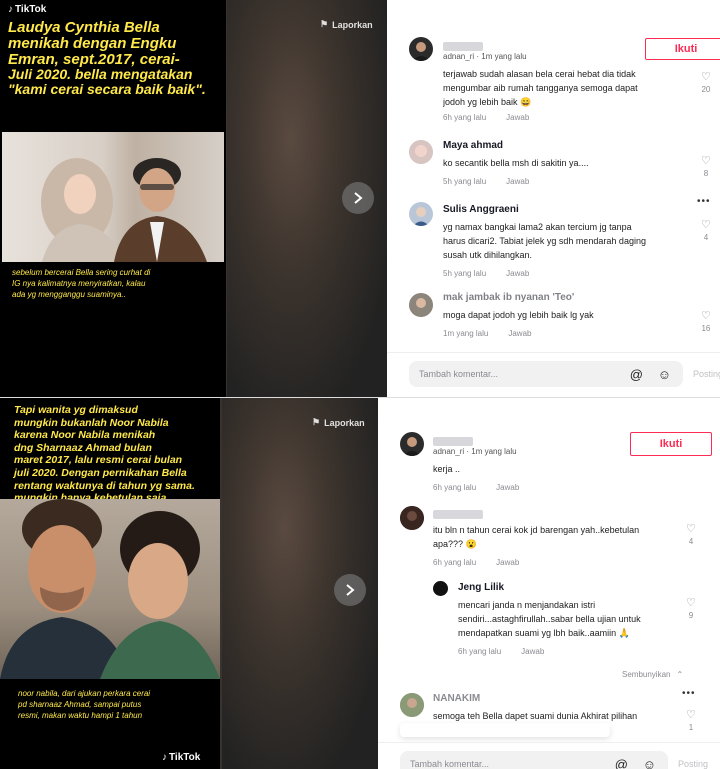 The height and width of the screenshot is (769, 720). Describe the element at coordinates (706, 166) in the screenshot. I see `like-button: ♡ 8` at that location.